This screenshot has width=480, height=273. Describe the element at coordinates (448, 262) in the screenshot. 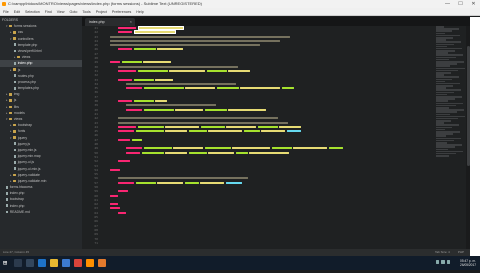

I see `battery-icon` at that location.